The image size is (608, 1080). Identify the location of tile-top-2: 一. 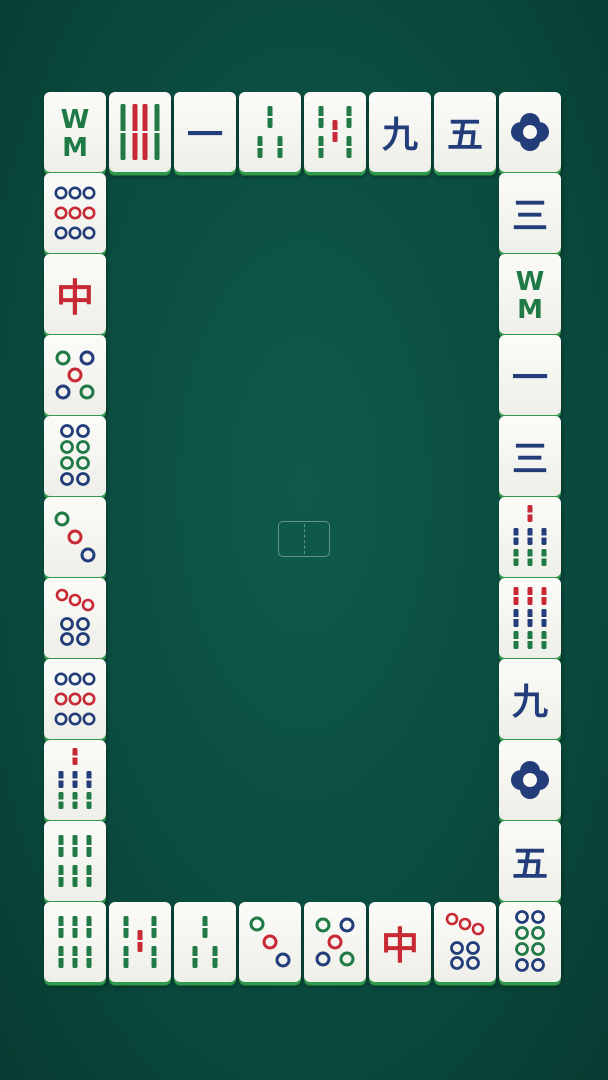
(205, 132).